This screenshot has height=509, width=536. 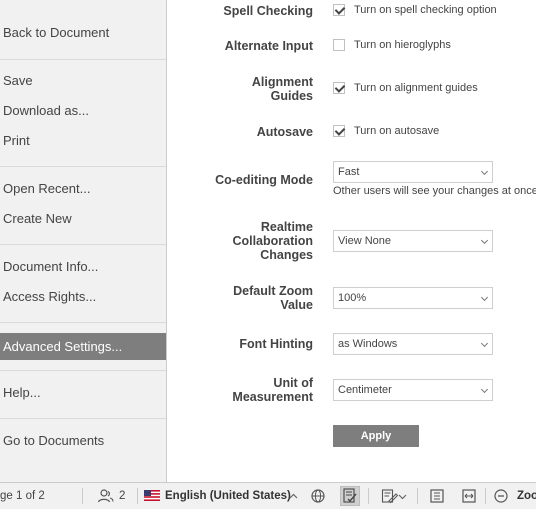 I want to click on unit-of-measurement-select: Centimeter, so click(x=413, y=390).